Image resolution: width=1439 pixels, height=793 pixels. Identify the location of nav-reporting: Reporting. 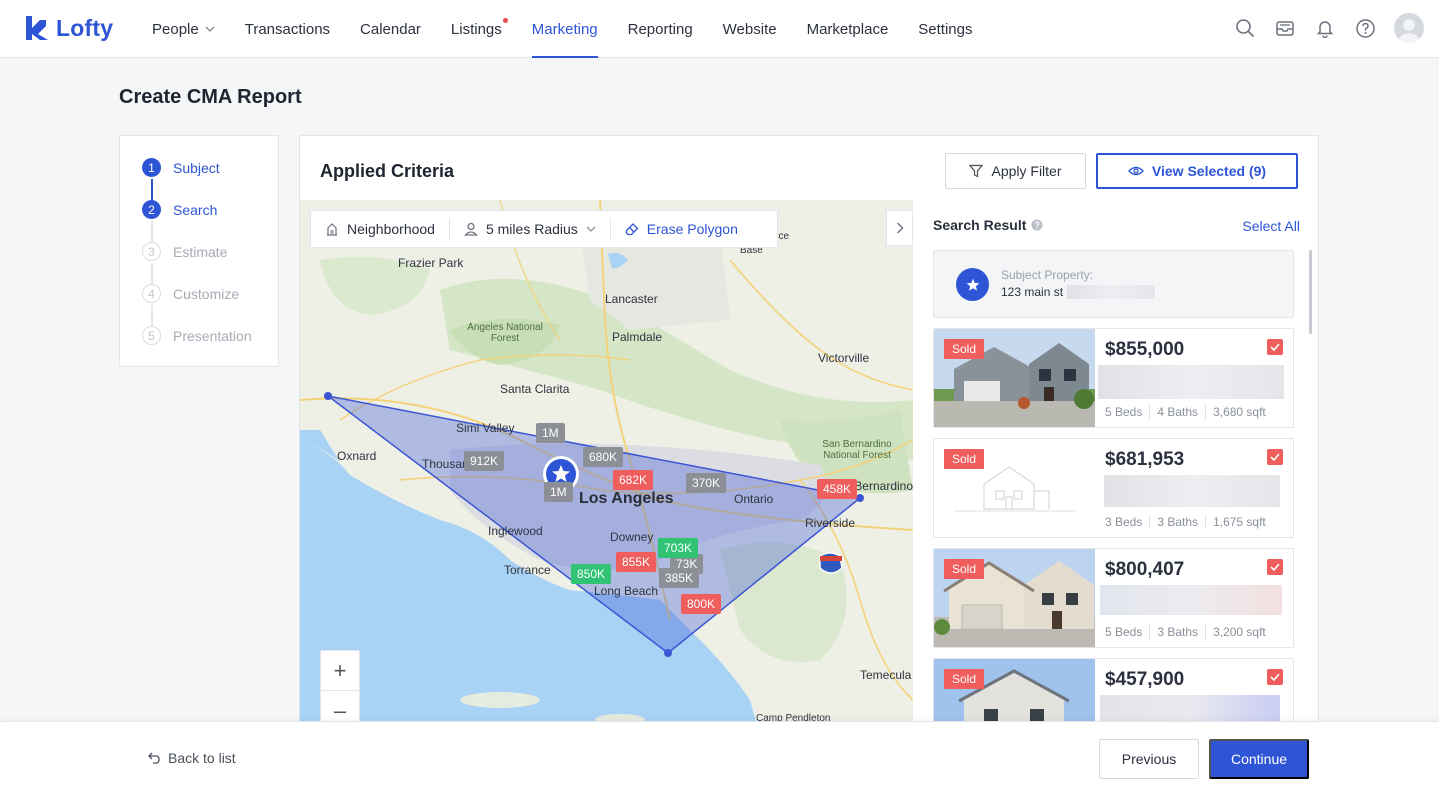
(660, 29).